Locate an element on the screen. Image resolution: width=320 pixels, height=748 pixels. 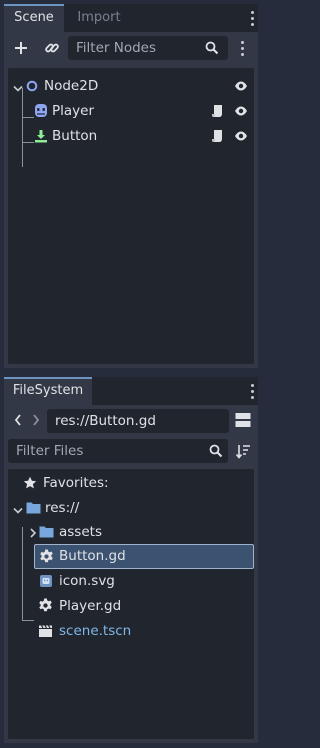
forward-chevron-icon is located at coordinates (36, 422).